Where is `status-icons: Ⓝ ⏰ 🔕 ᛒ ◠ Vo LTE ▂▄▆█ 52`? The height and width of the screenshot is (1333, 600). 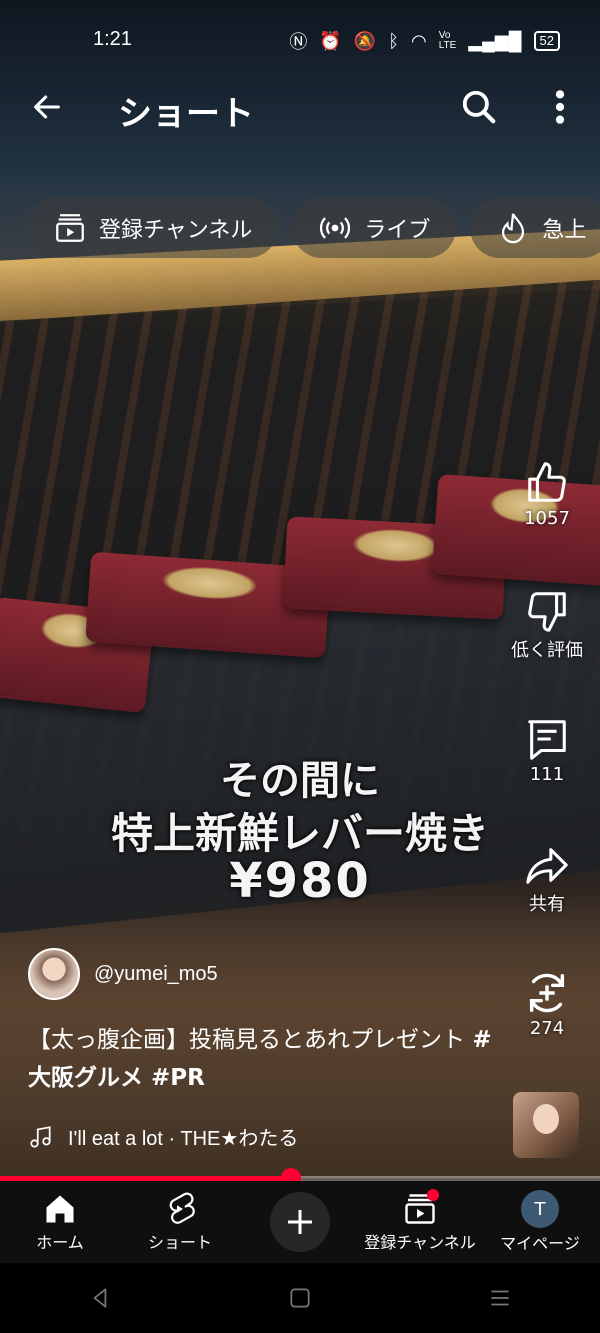
status-icons: Ⓝ ⏰ 🔕 ᛒ ◠ Vo LTE ▂▄▆█ 52 is located at coordinates (424, 41).